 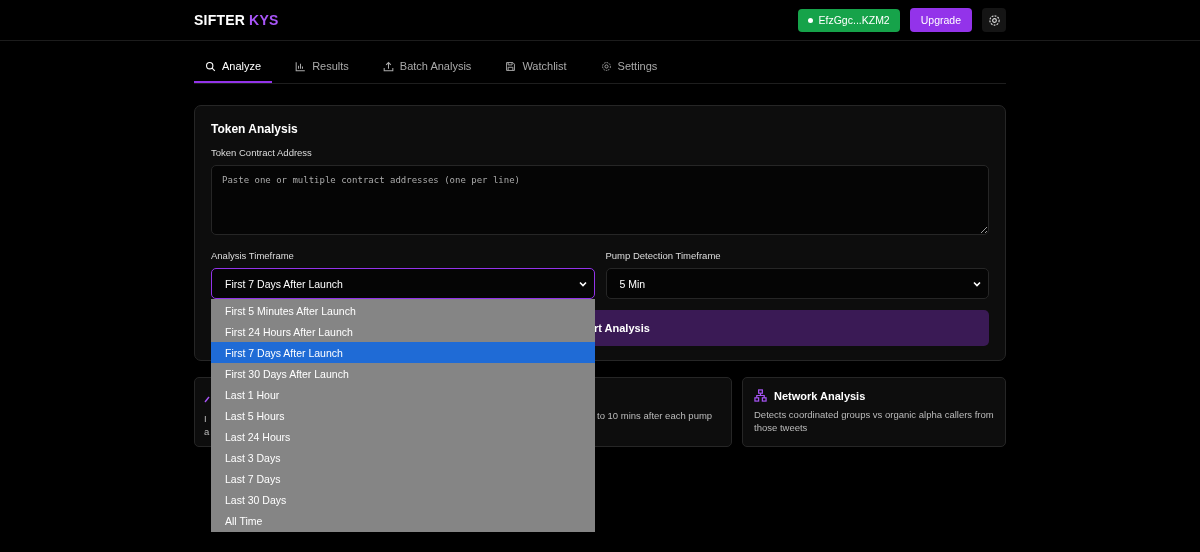 What do you see at coordinates (403, 436) in the screenshot?
I see `dropdown-option: Last 24 Hours` at bounding box center [403, 436].